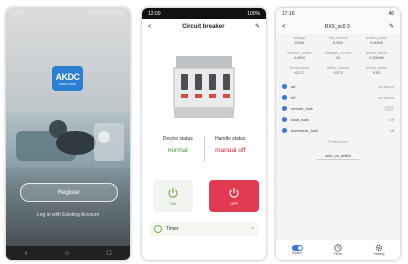  Describe the element at coordinates (204, 13) in the screenshot. I see `status-bar: 12:00 100%` at that location.